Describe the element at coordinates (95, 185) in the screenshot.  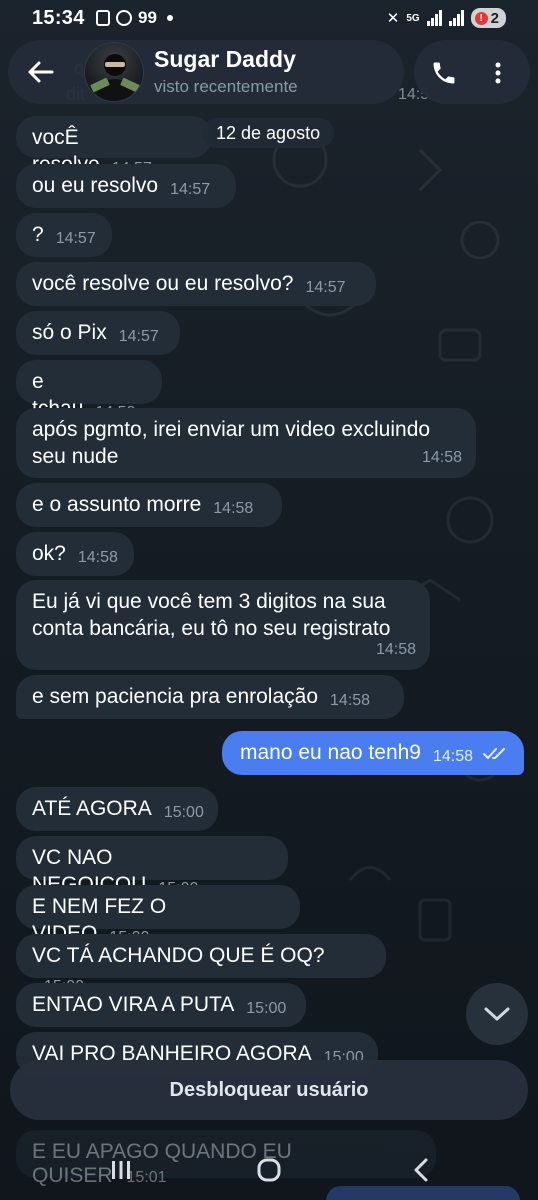
I see `message-text: ou eu resolvo` at that location.